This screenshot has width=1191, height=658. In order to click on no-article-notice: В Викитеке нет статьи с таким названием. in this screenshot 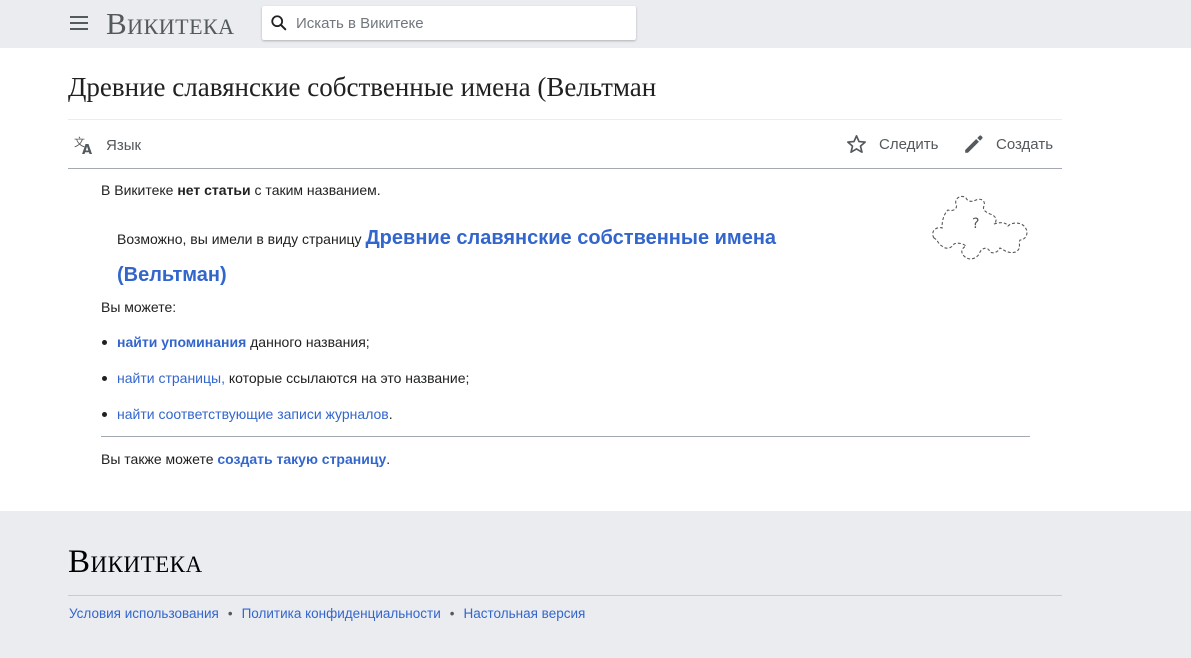, I will do `click(241, 190)`.